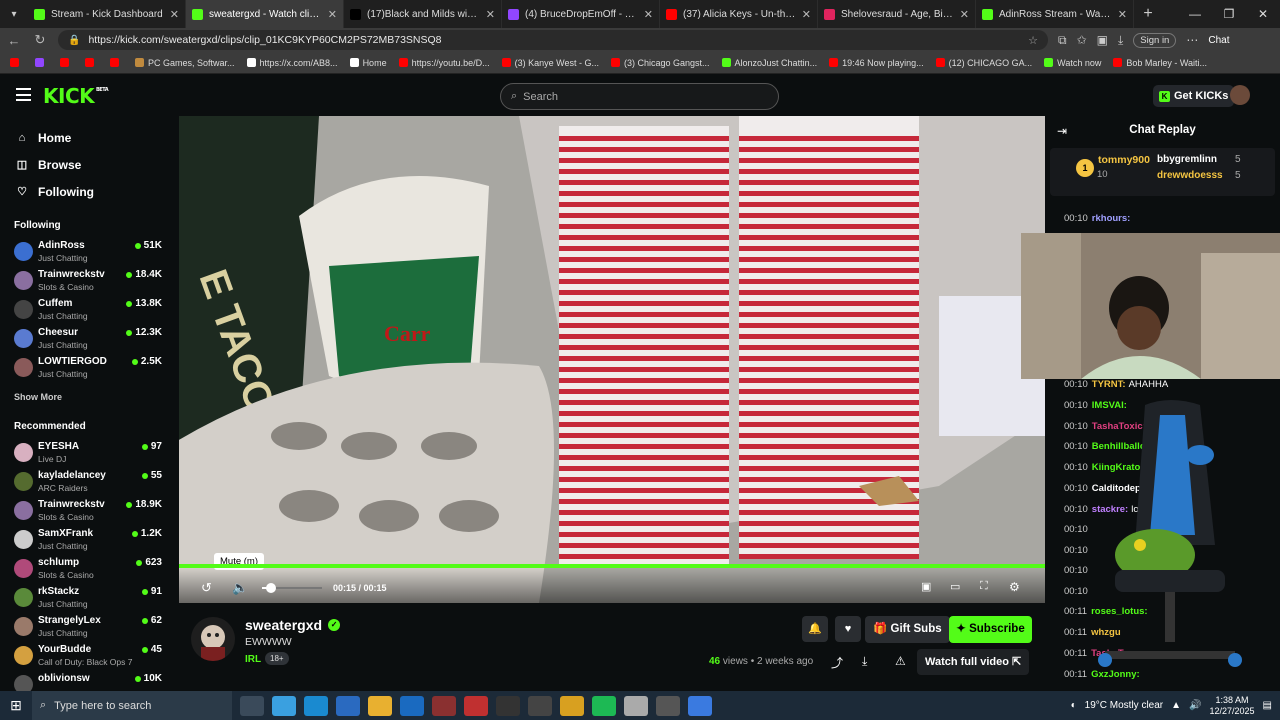 The image size is (1280, 720). I want to click on task-view-icon, so click(252, 705).